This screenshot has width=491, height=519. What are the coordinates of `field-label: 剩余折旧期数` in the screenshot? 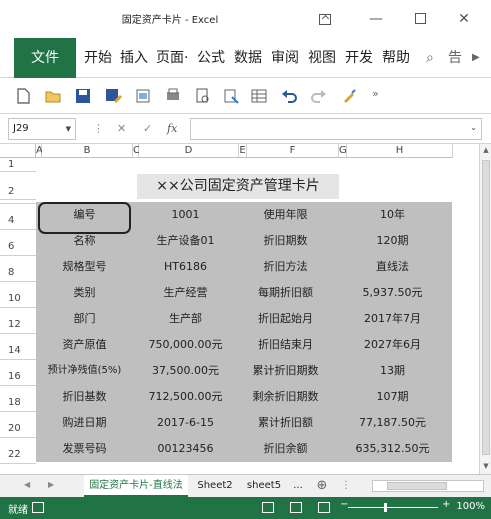 It's located at (285, 397).